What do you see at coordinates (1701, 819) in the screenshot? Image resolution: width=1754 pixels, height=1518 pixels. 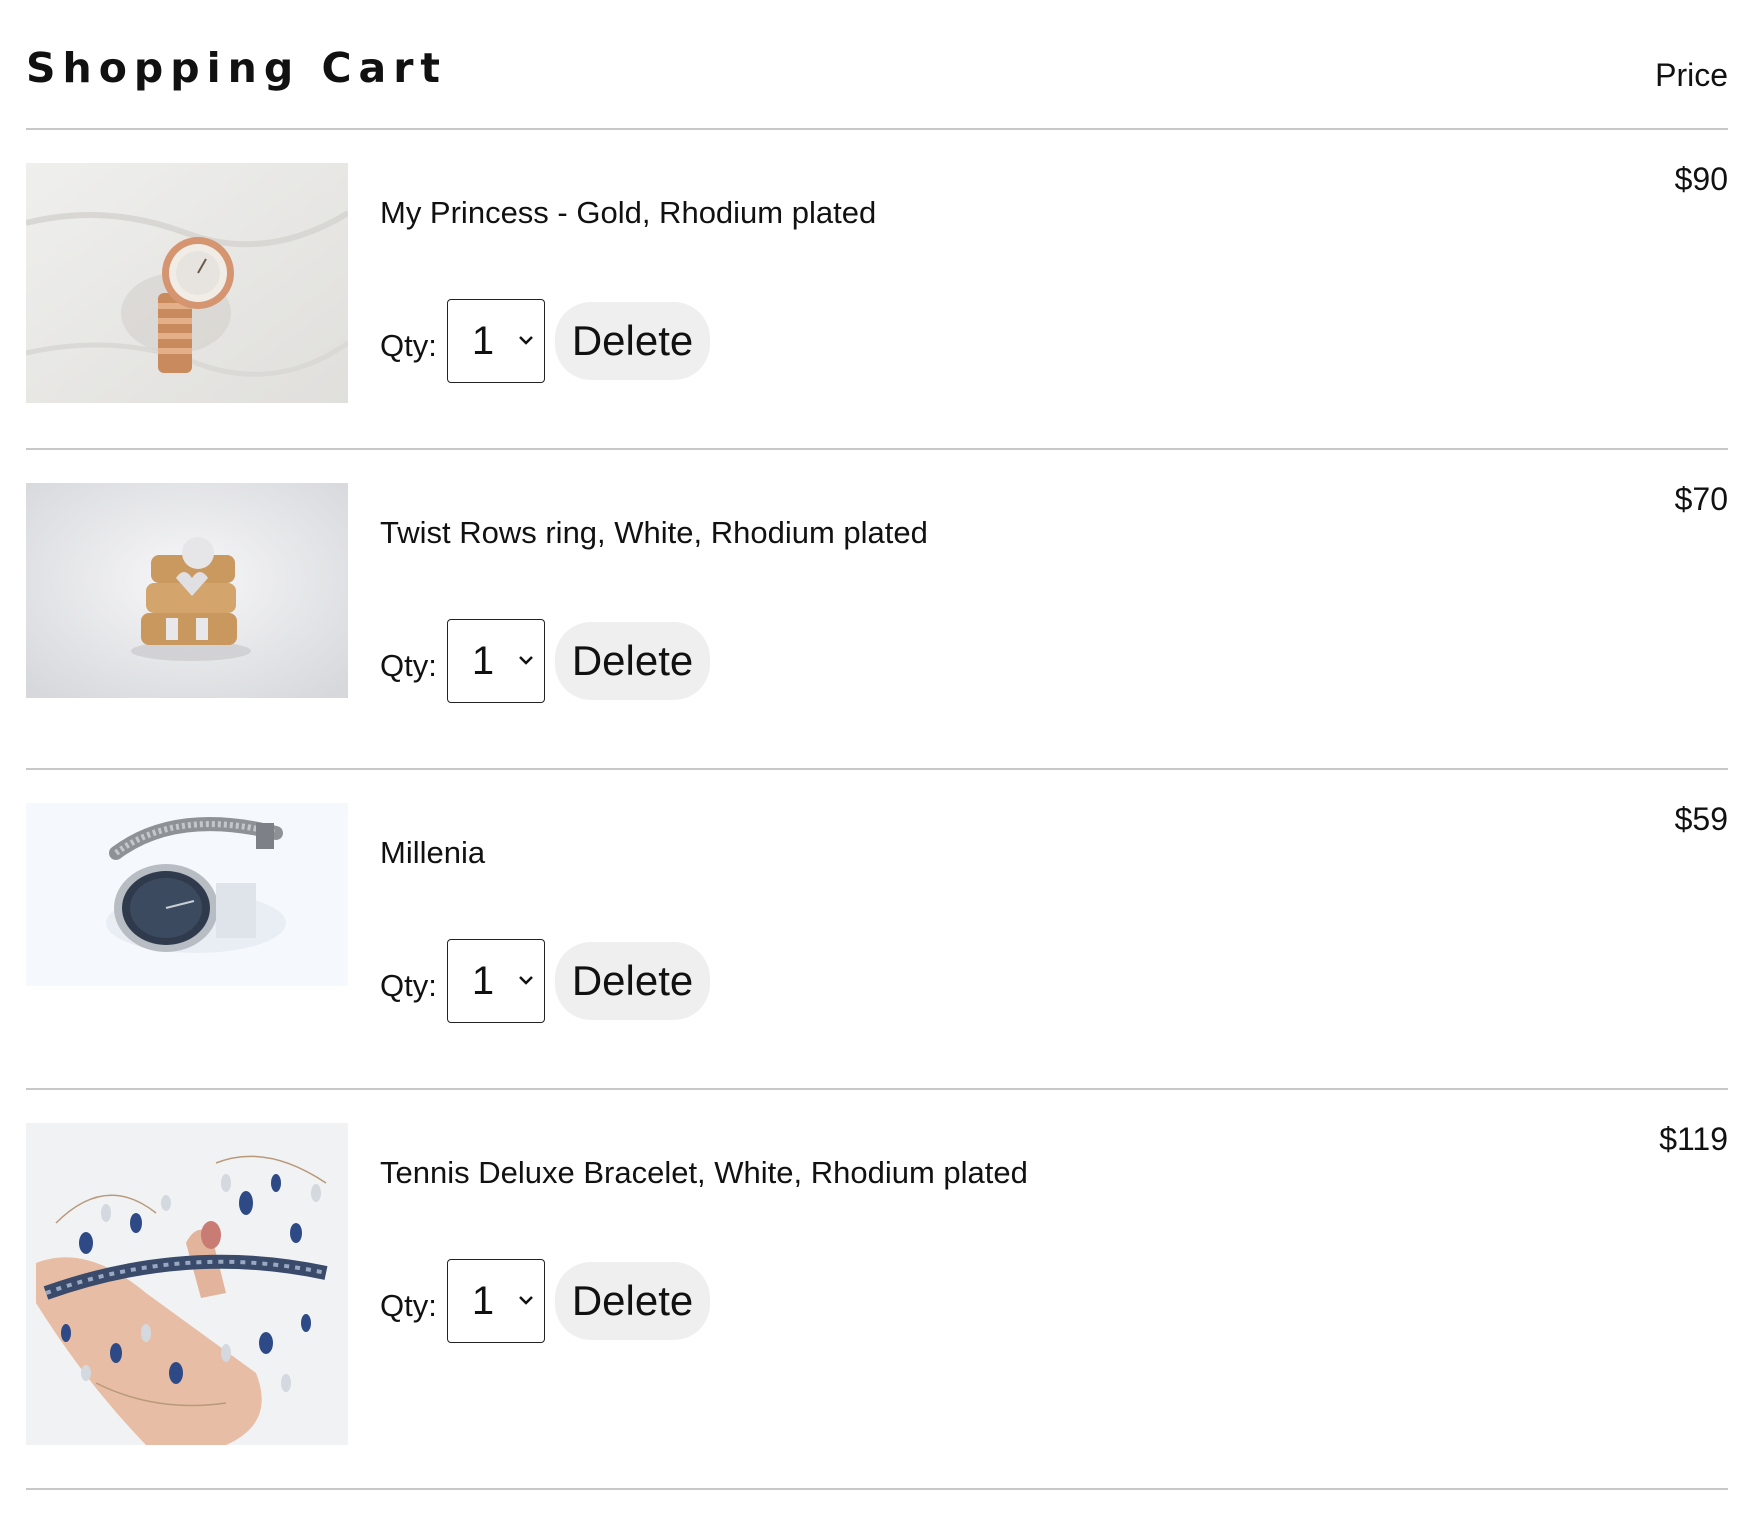 I see `product-price: $59` at bounding box center [1701, 819].